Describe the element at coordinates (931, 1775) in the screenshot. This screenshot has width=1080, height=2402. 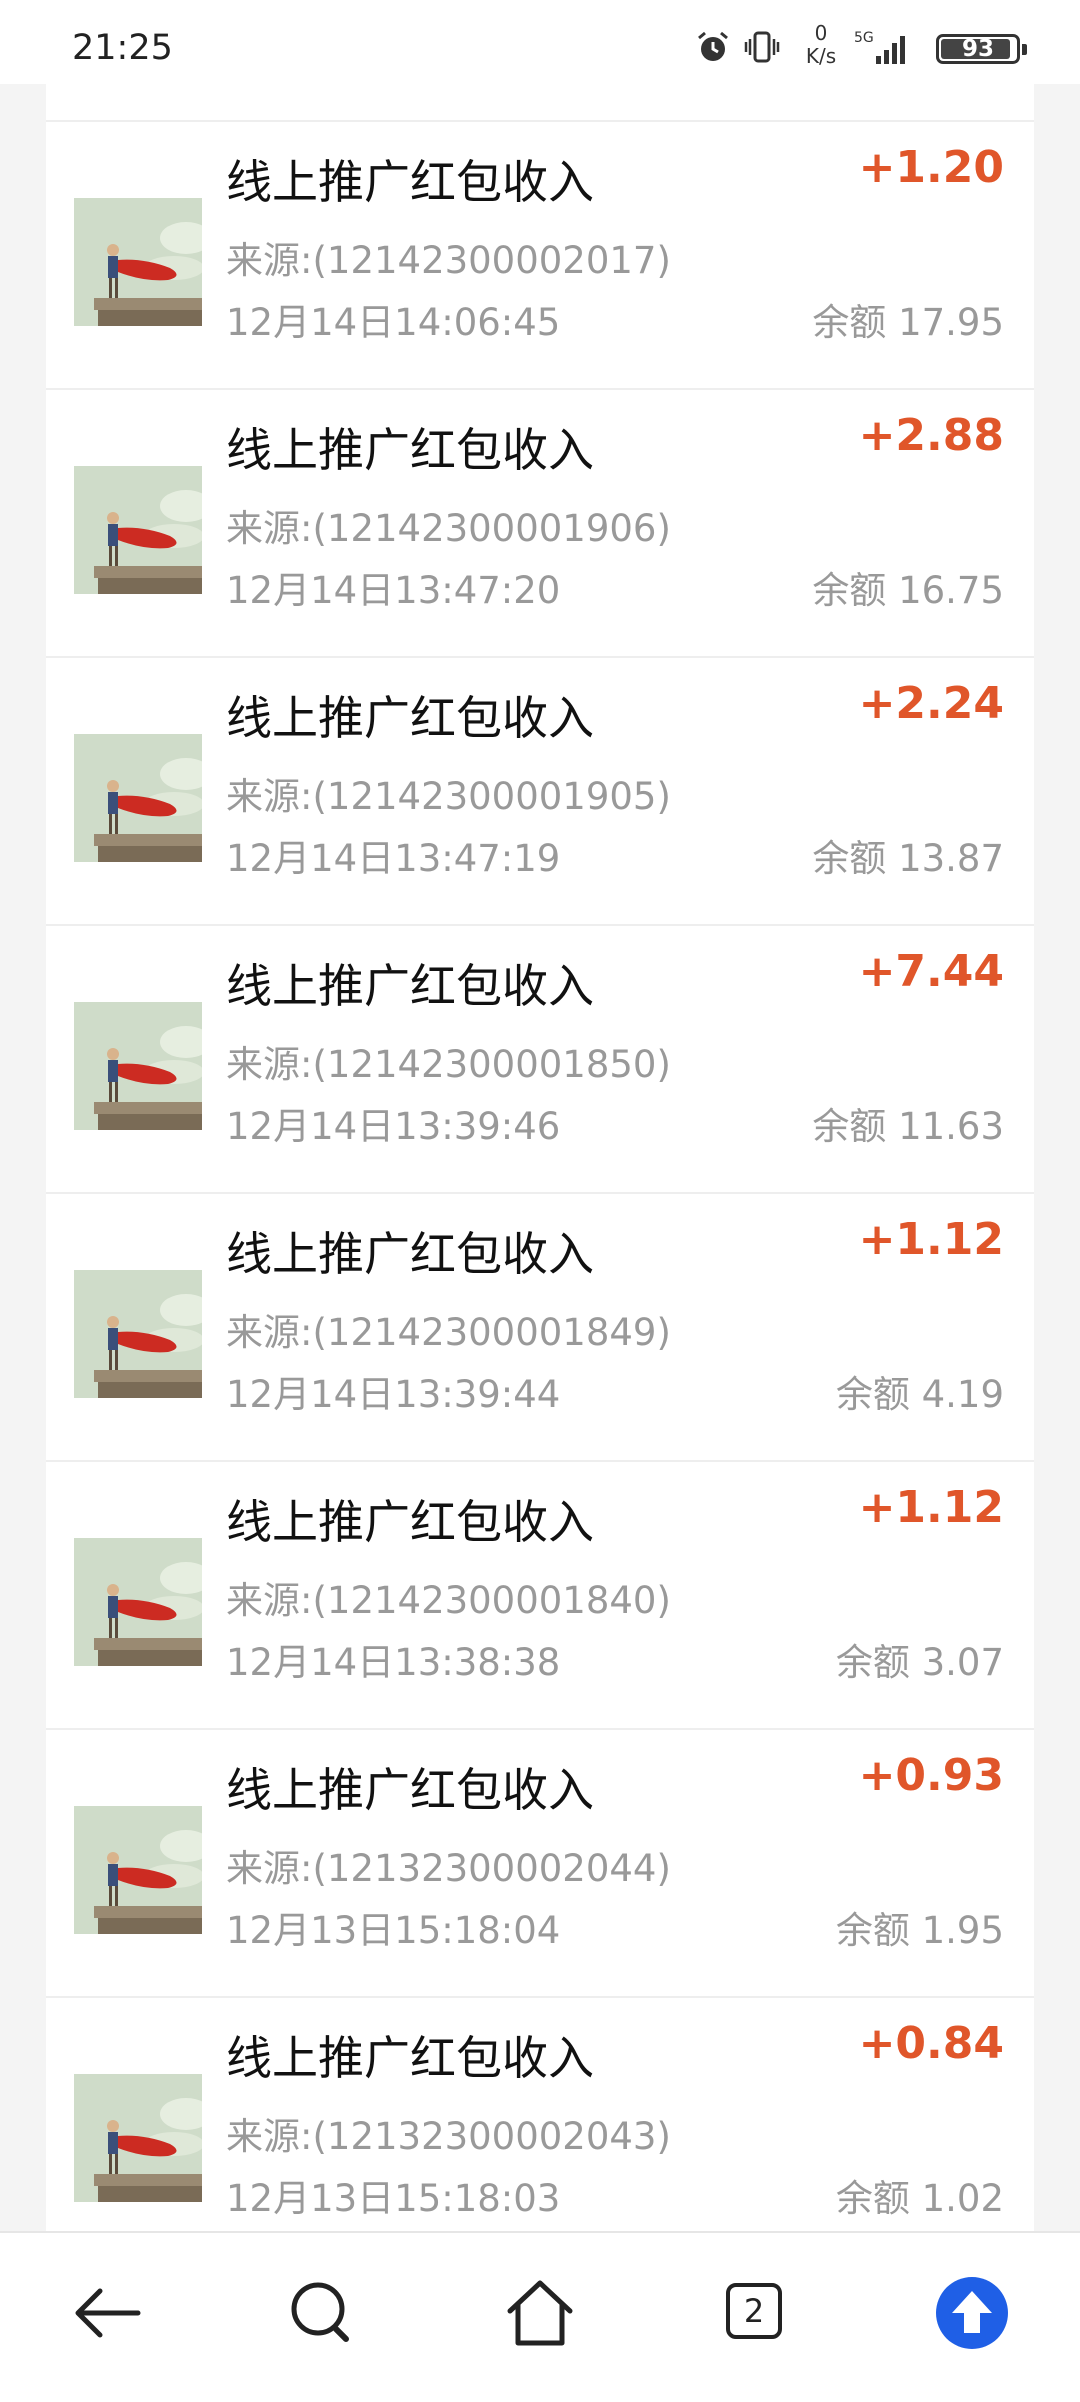
I see `transaction-amount: +0.93` at that location.